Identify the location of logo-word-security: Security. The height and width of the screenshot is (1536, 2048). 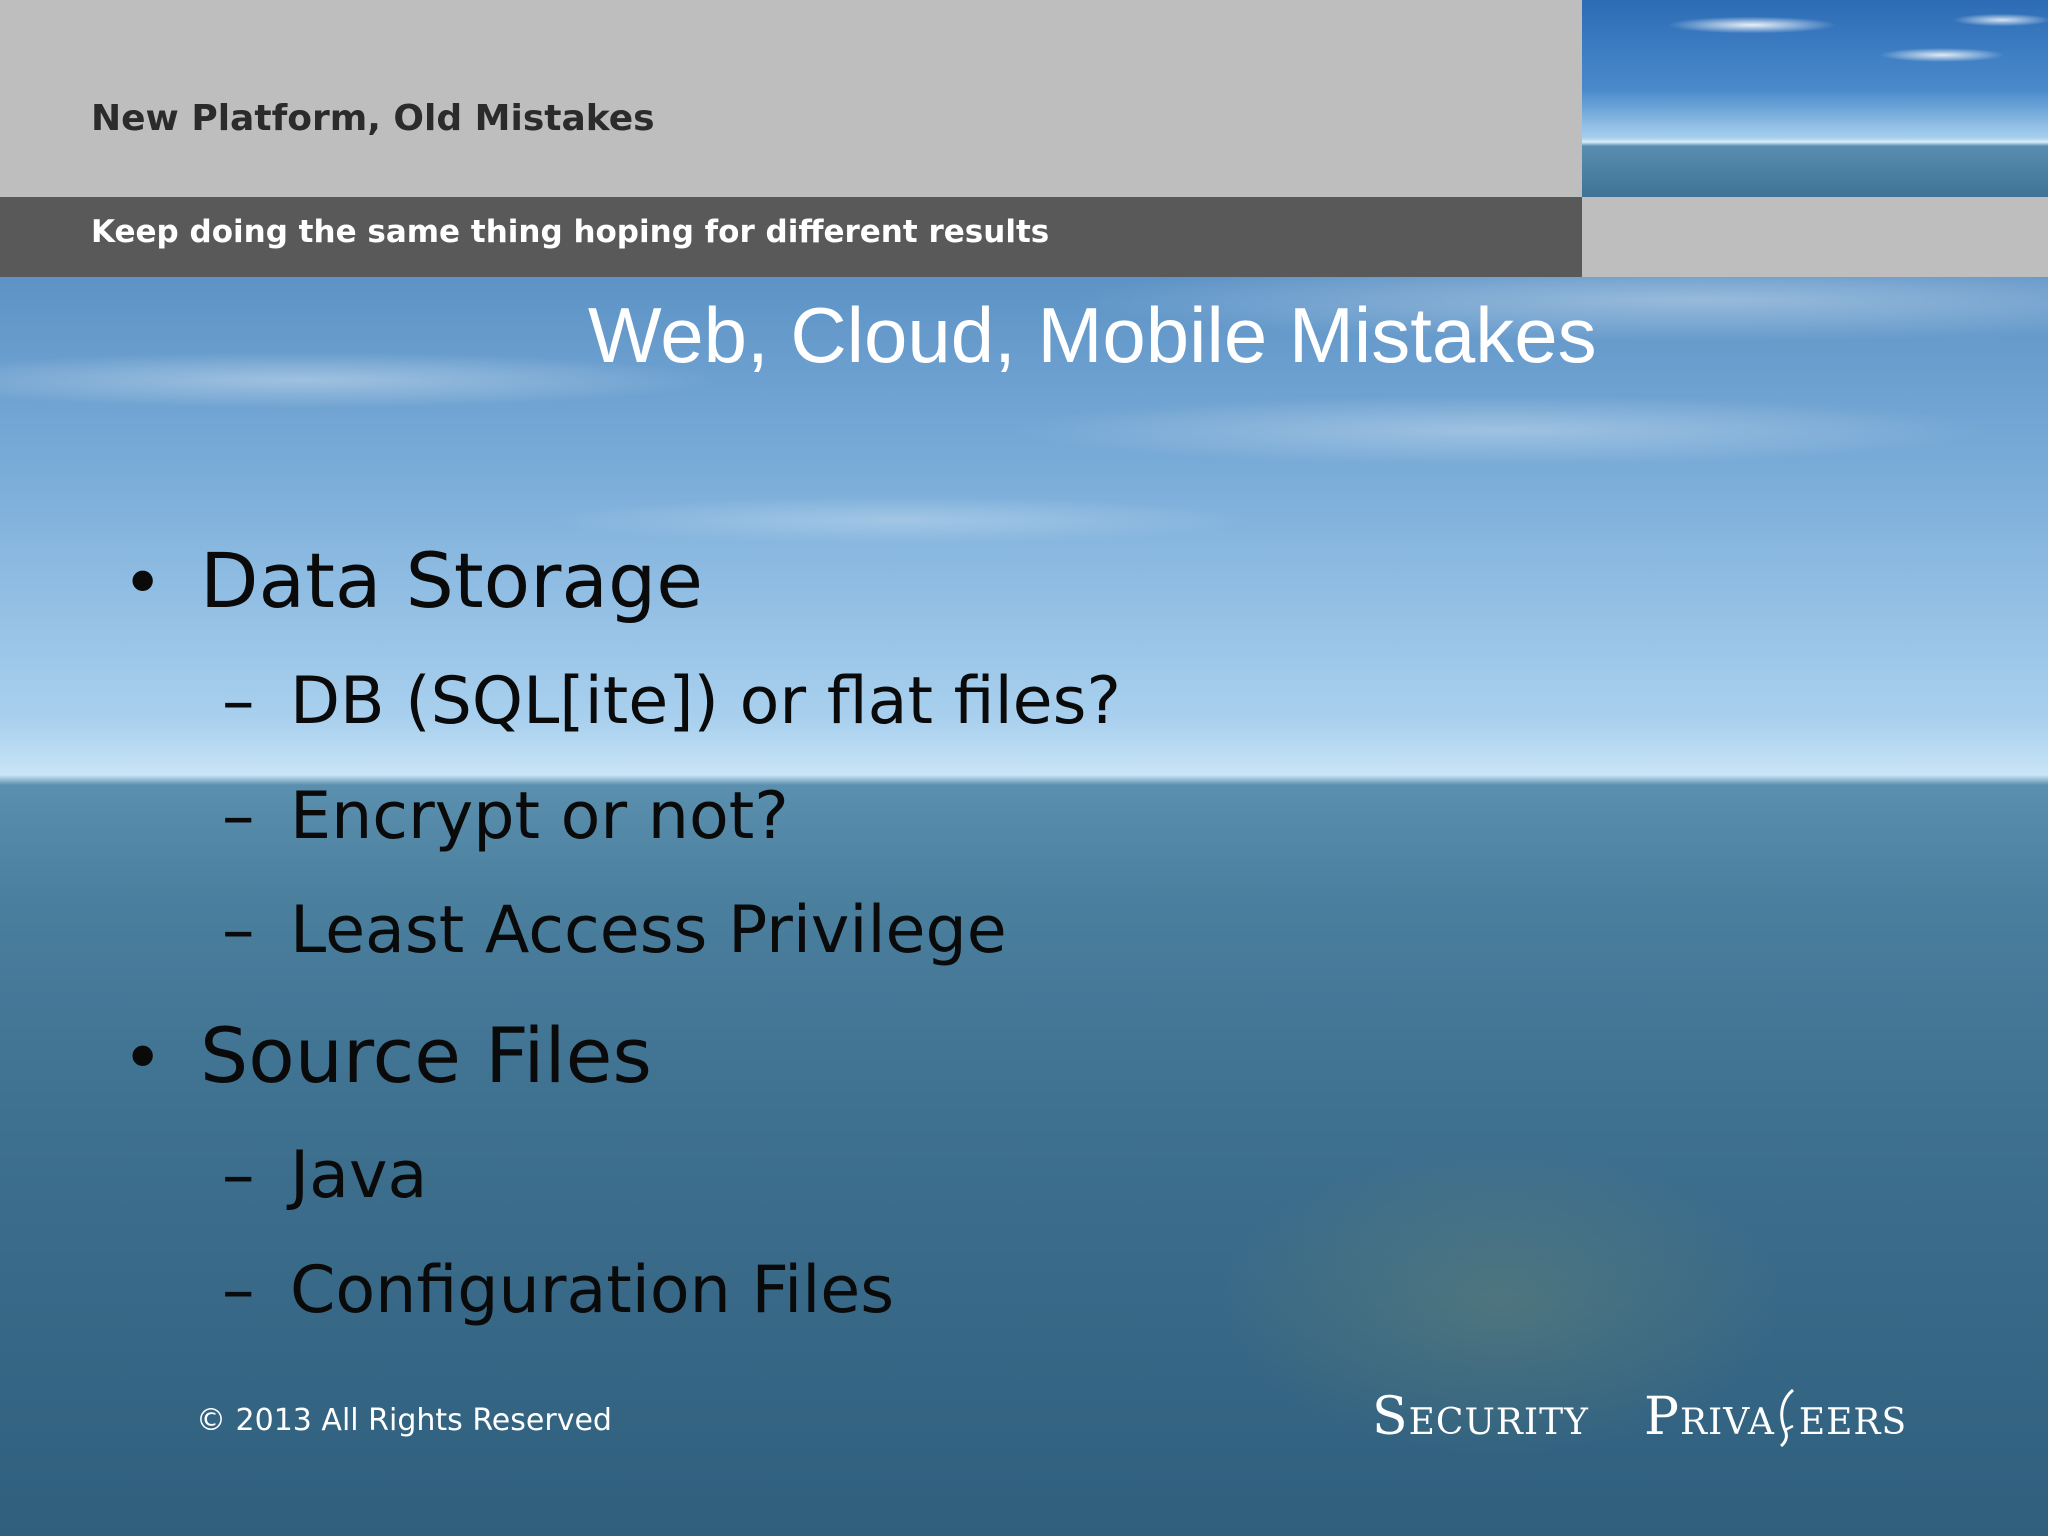
(1480, 1417).